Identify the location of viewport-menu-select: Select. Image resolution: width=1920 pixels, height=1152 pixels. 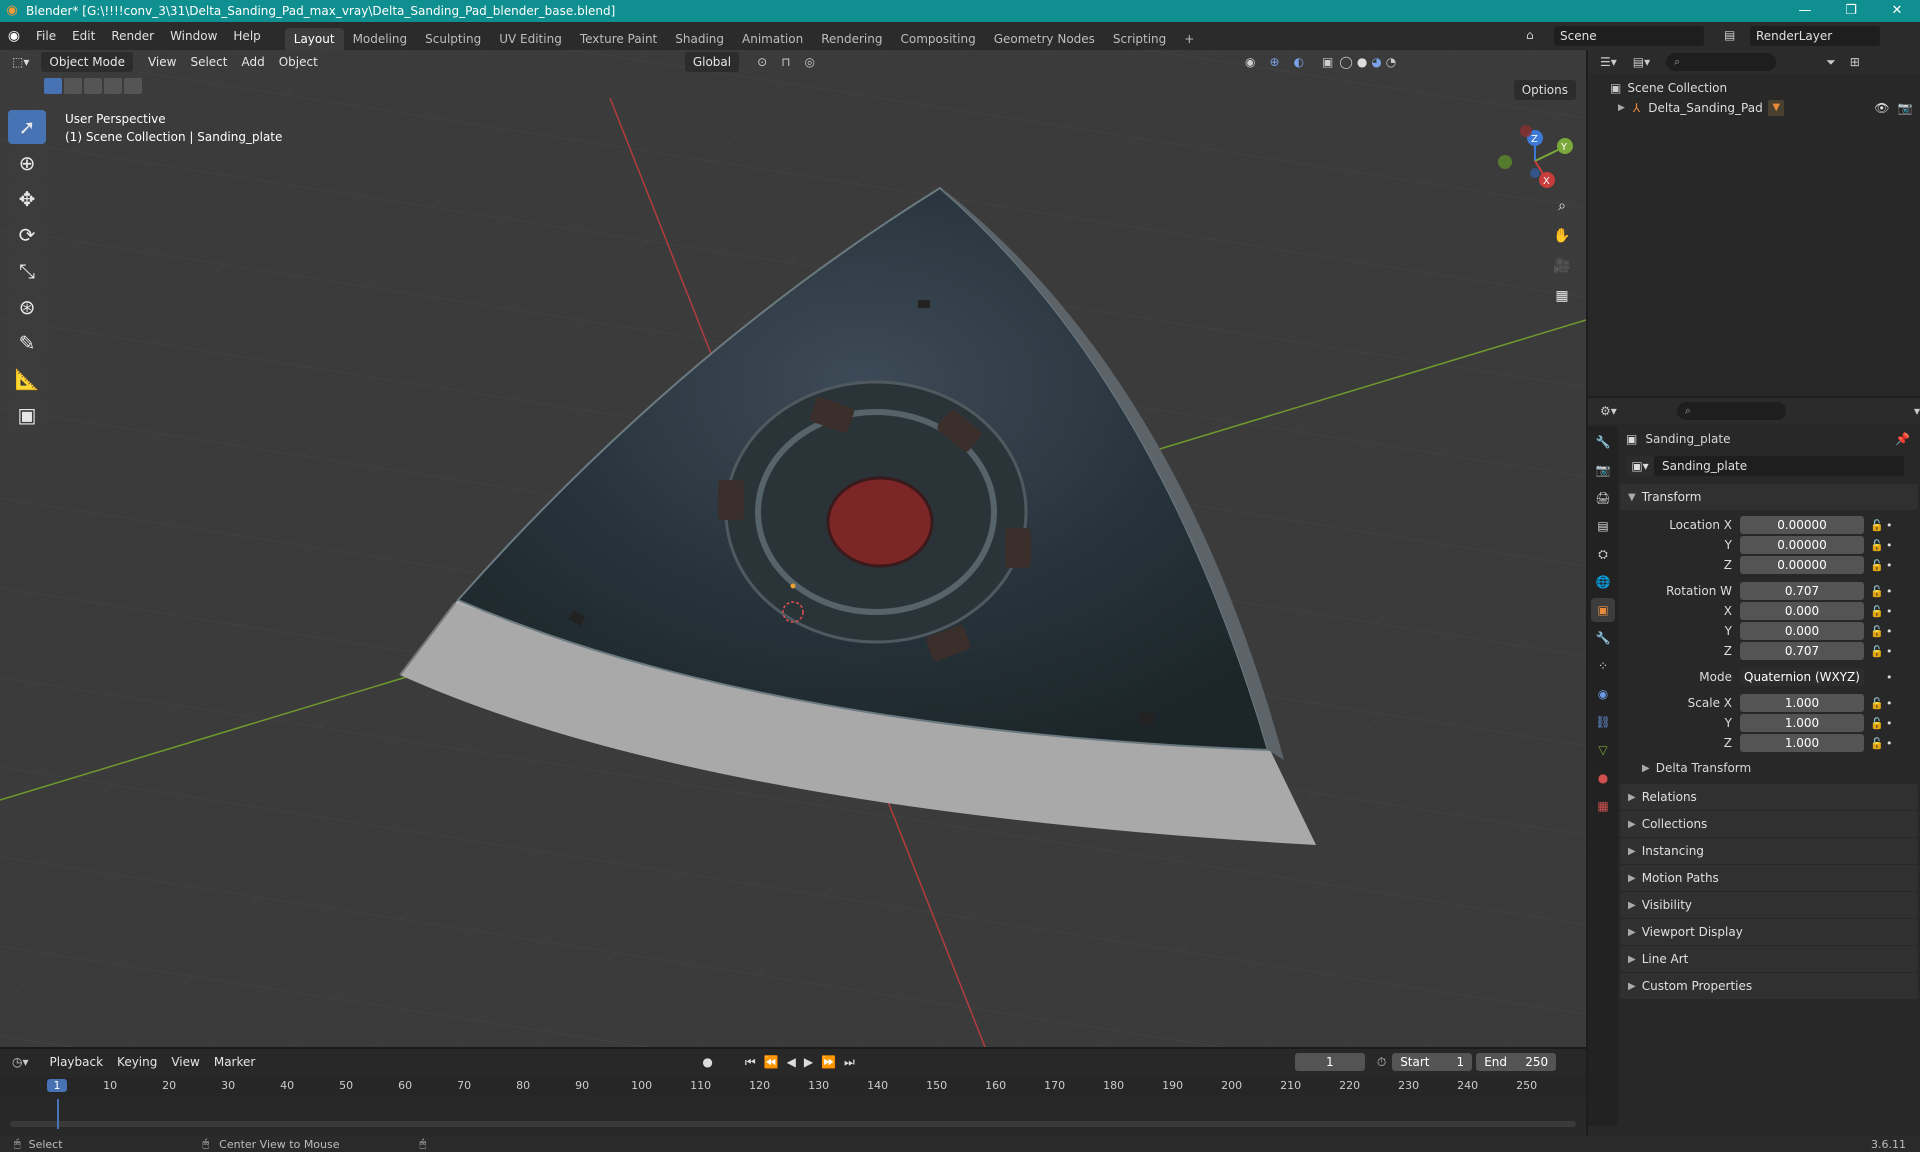
(208, 62).